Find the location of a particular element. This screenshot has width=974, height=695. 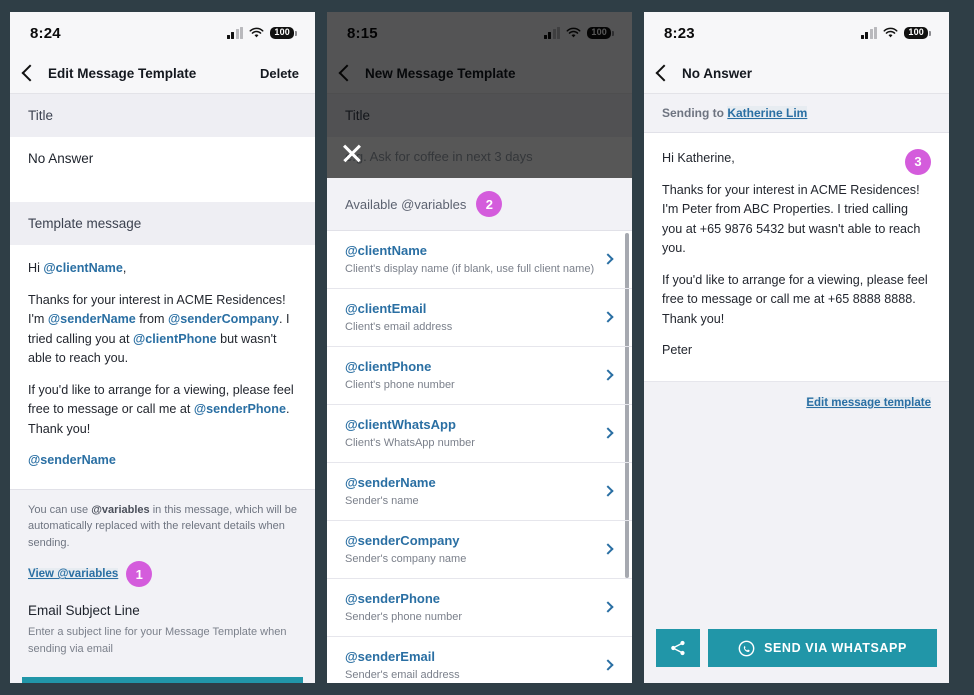

recipient-link: Katherine Lim is located at coordinates (767, 113).